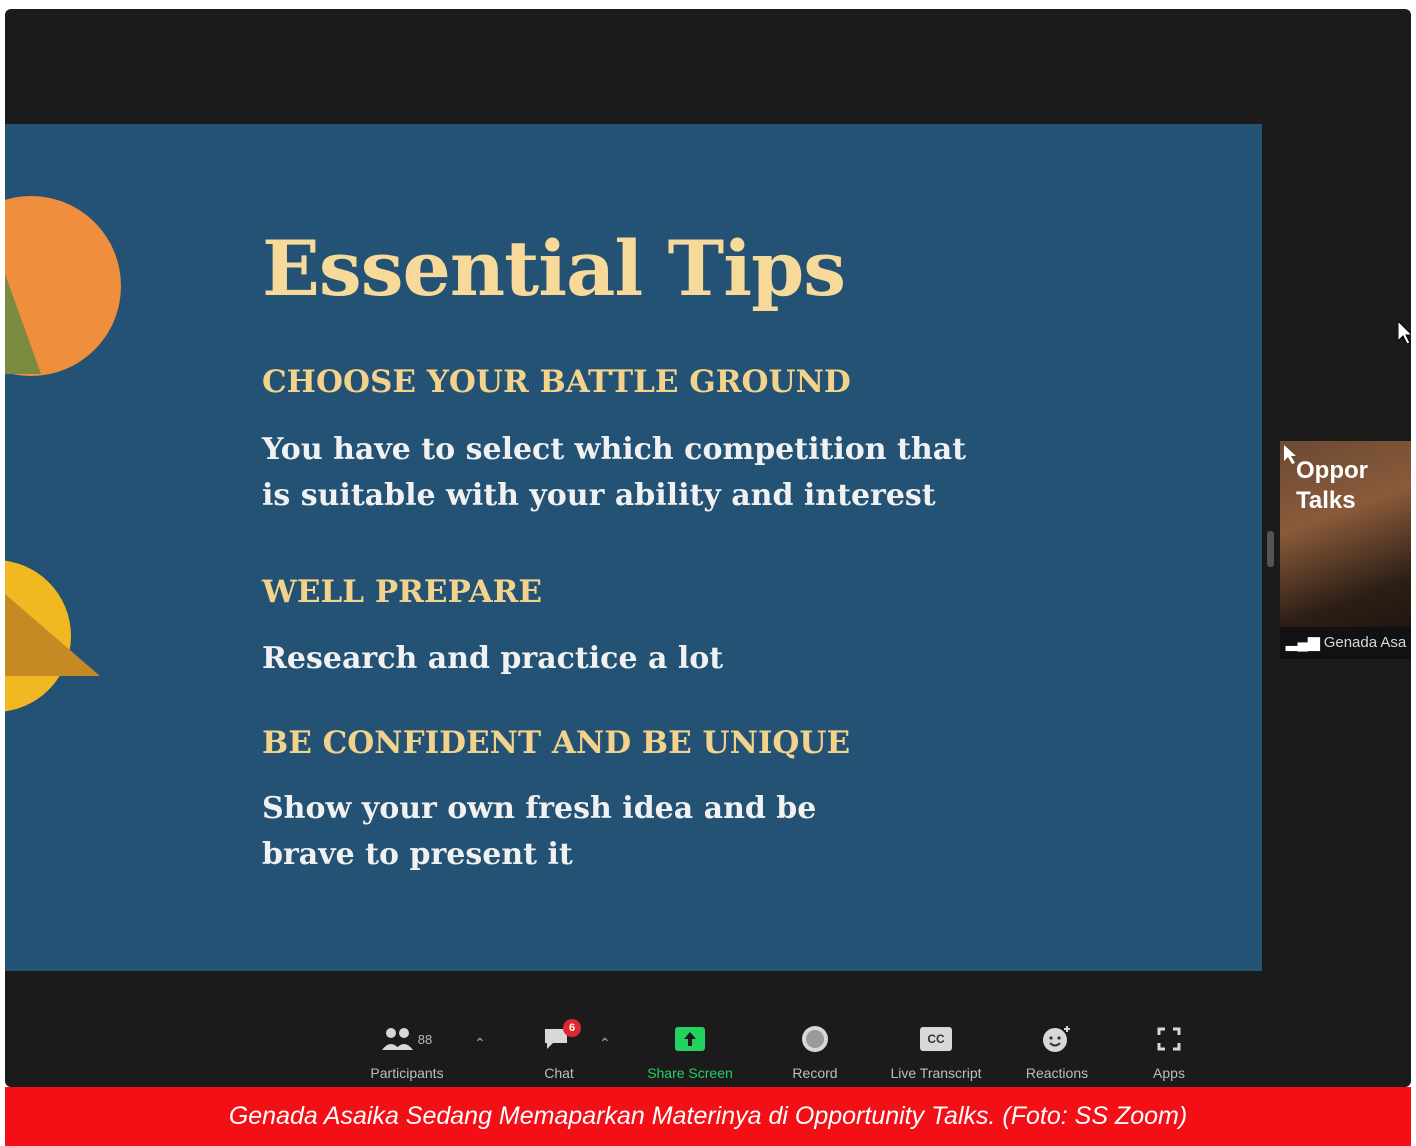 This screenshot has width=1416, height=1146. What do you see at coordinates (417, 854) in the screenshot?
I see `tip-body-3-line-2: brave to present it` at bounding box center [417, 854].